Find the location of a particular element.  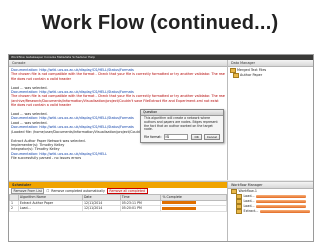

table-row: 2 Load... 12/11/2014 05:20:01 PM is located at coordinates (118, 208).